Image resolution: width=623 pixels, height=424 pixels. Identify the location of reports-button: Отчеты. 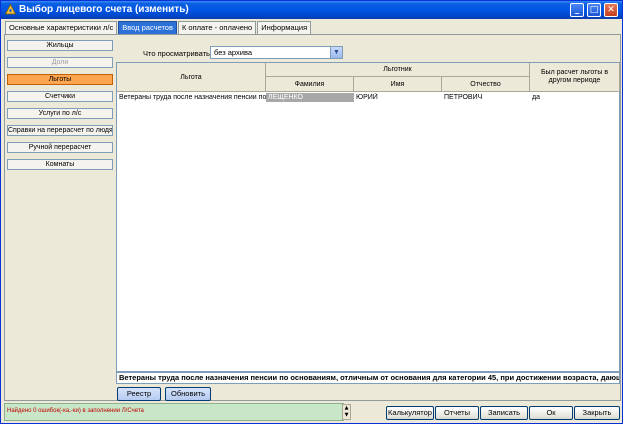
(457, 413).